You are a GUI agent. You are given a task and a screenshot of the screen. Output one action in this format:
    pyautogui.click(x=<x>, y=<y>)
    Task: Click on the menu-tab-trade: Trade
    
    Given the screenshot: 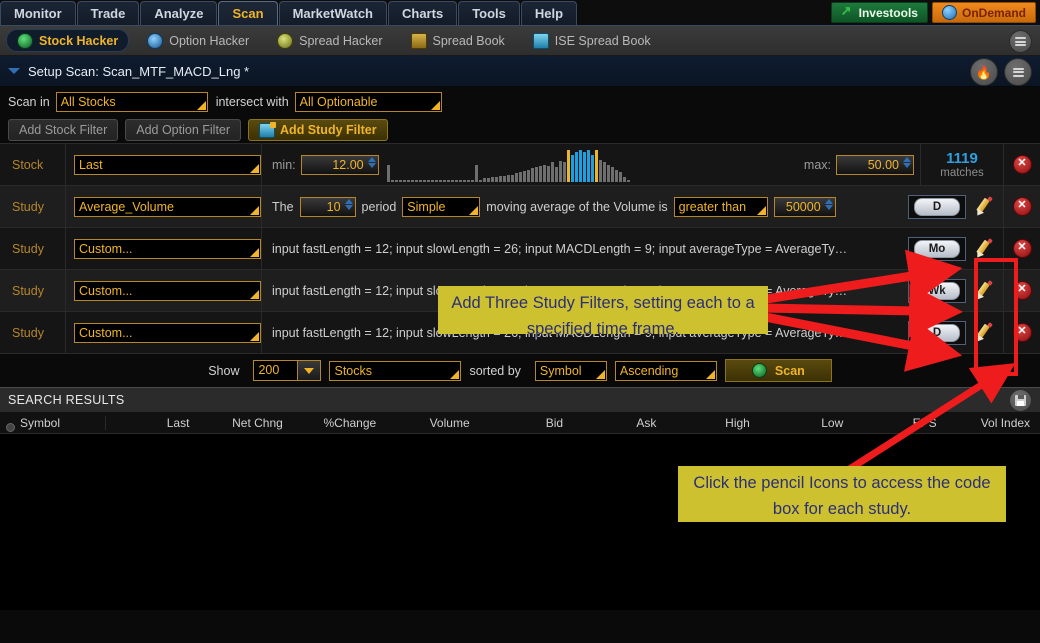 What is the action you would take?
    pyautogui.click(x=108, y=13)
    